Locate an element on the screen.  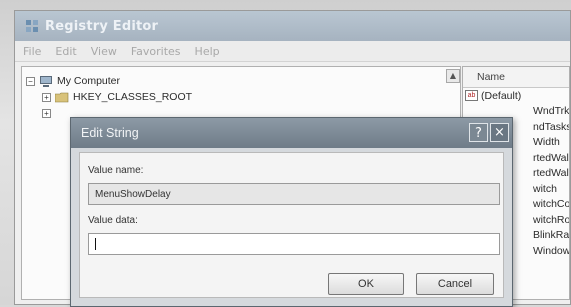
folder-icon is located at coordinates (62, 97).